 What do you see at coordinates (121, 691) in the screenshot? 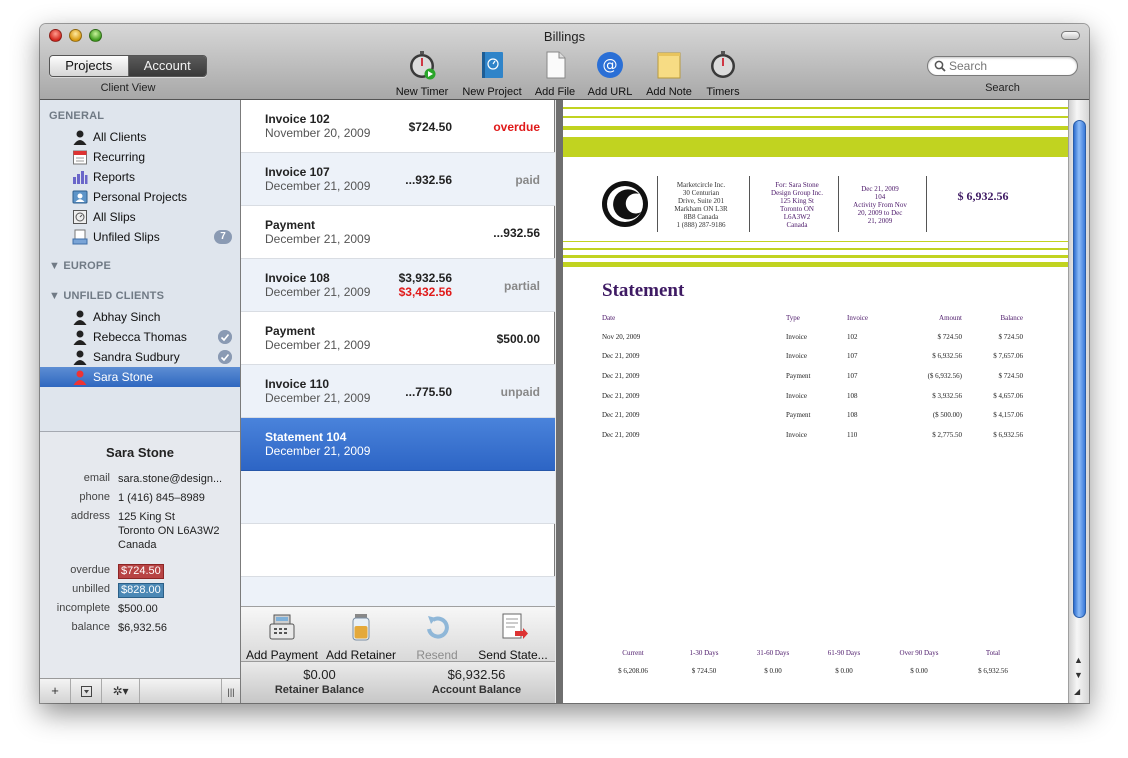
I see `action-menu-button: ✲▾` at bounding box center [121, 691].